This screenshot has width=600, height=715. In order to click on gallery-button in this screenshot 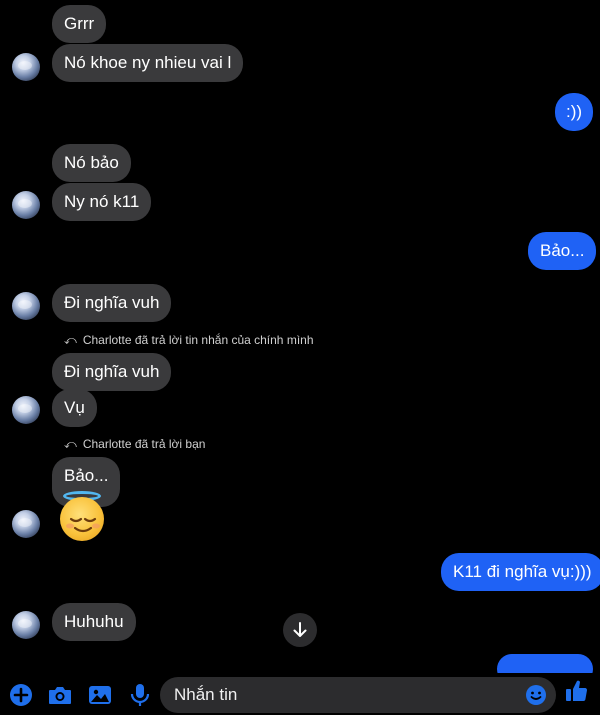, I will do `click(100, 695)`.